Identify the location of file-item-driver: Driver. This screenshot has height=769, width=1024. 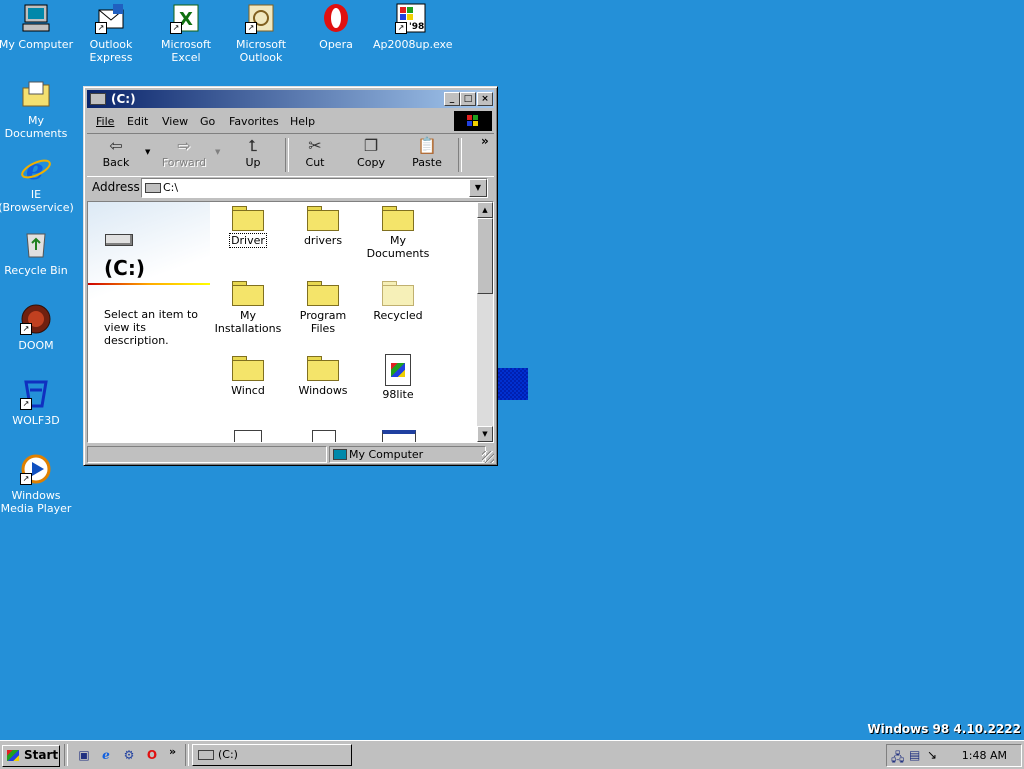
(248, 227).